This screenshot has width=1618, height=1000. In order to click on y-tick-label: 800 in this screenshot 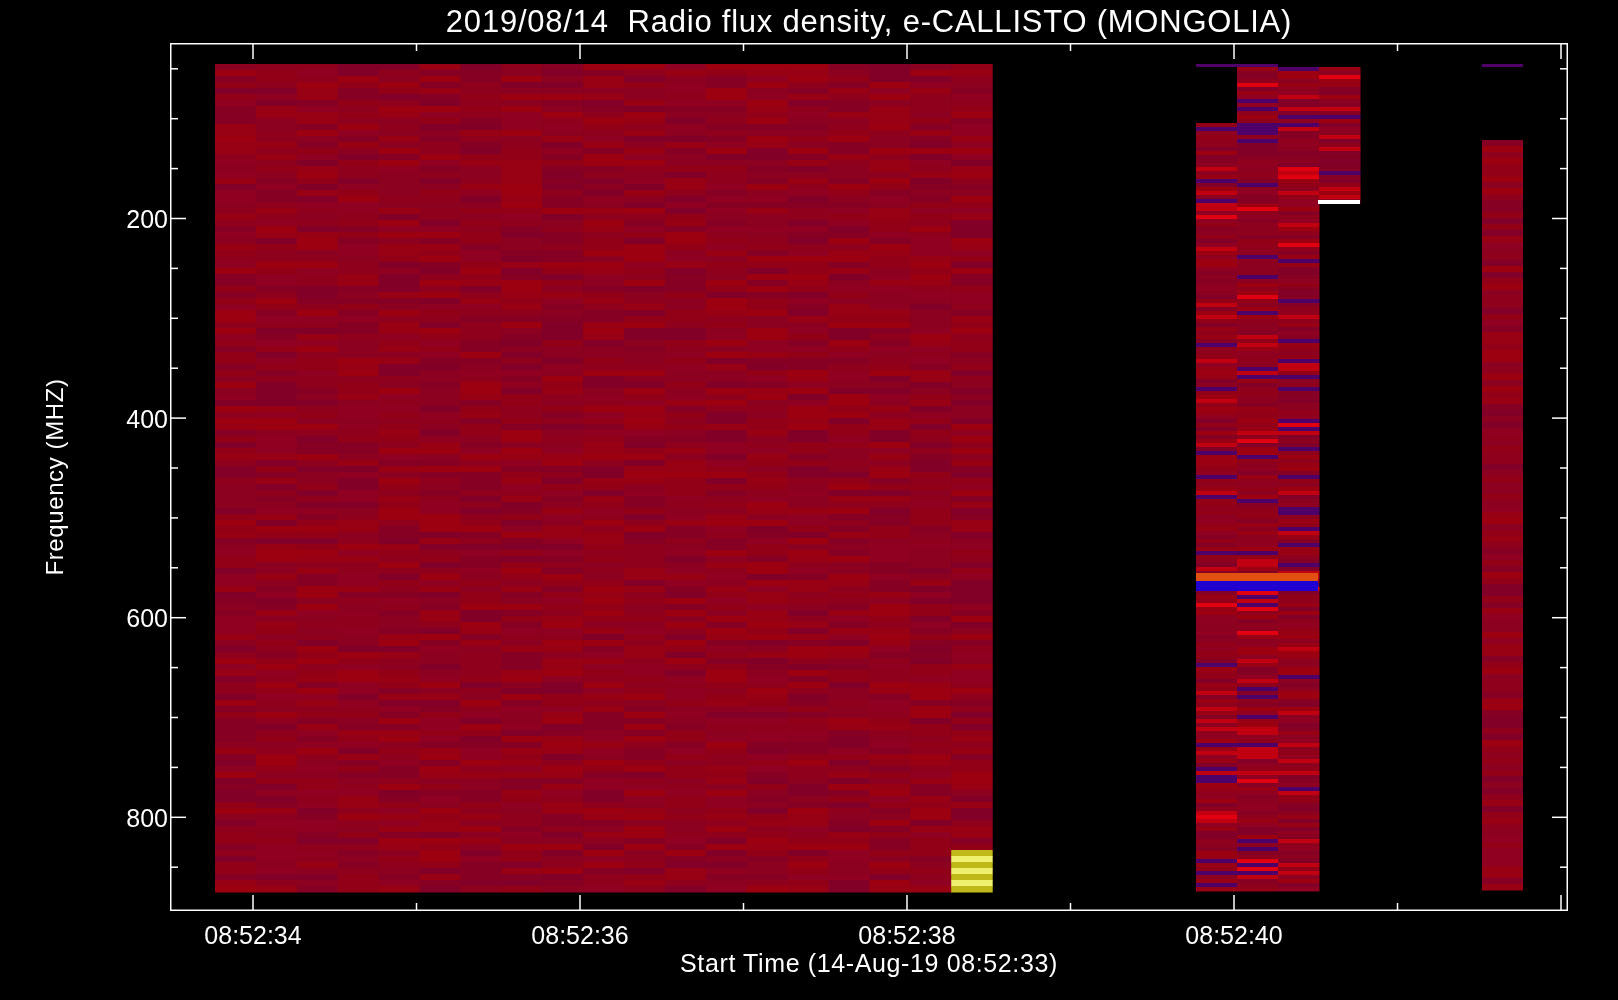, I will do `click(147, 818)`.